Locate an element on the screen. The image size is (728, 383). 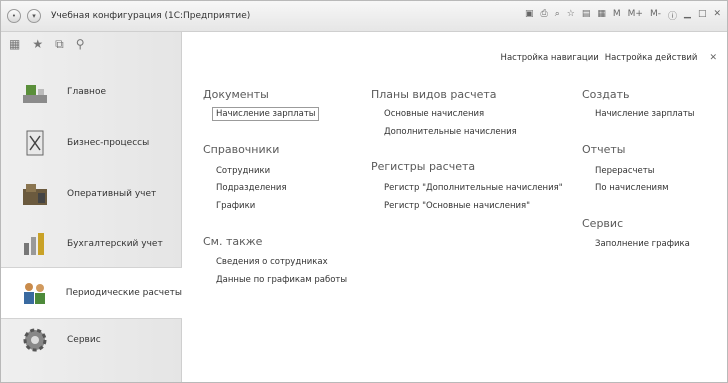
search-icon: ⚲ is located at coordinates (80, 44).